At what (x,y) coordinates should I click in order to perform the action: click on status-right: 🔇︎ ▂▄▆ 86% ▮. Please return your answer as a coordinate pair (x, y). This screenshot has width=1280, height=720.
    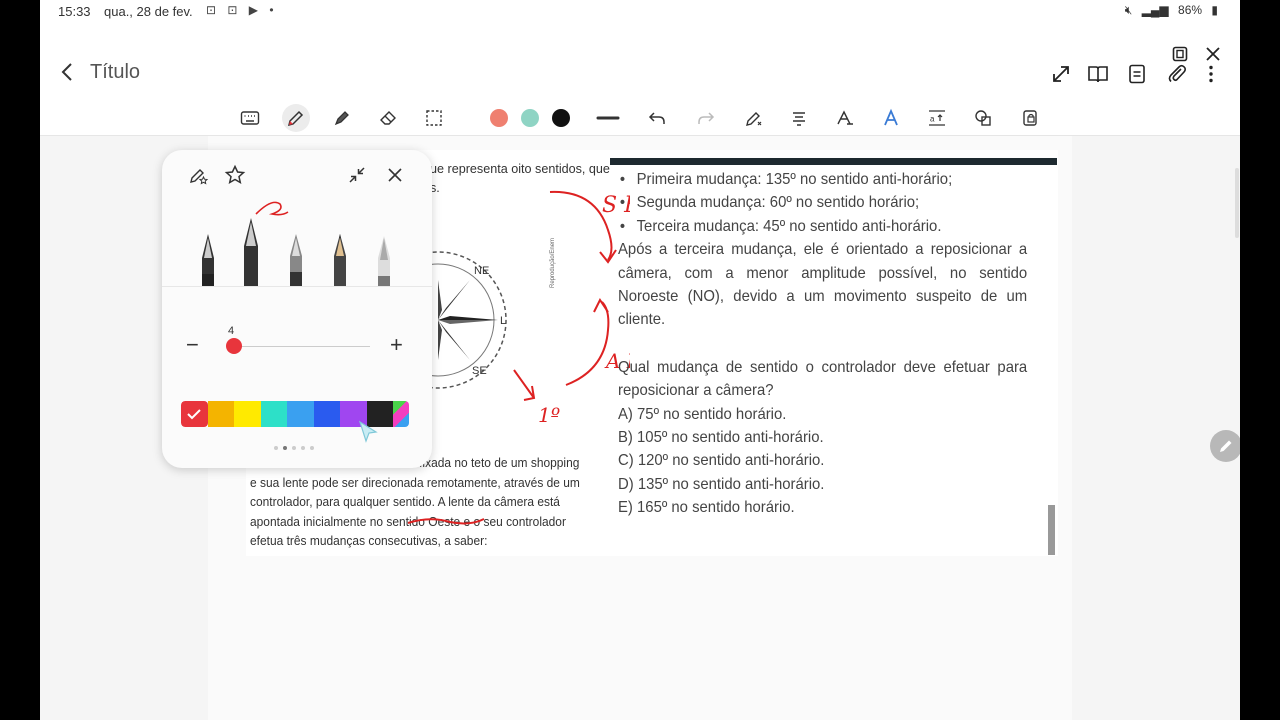
    Looking at the image, I should click on (1168, 10).